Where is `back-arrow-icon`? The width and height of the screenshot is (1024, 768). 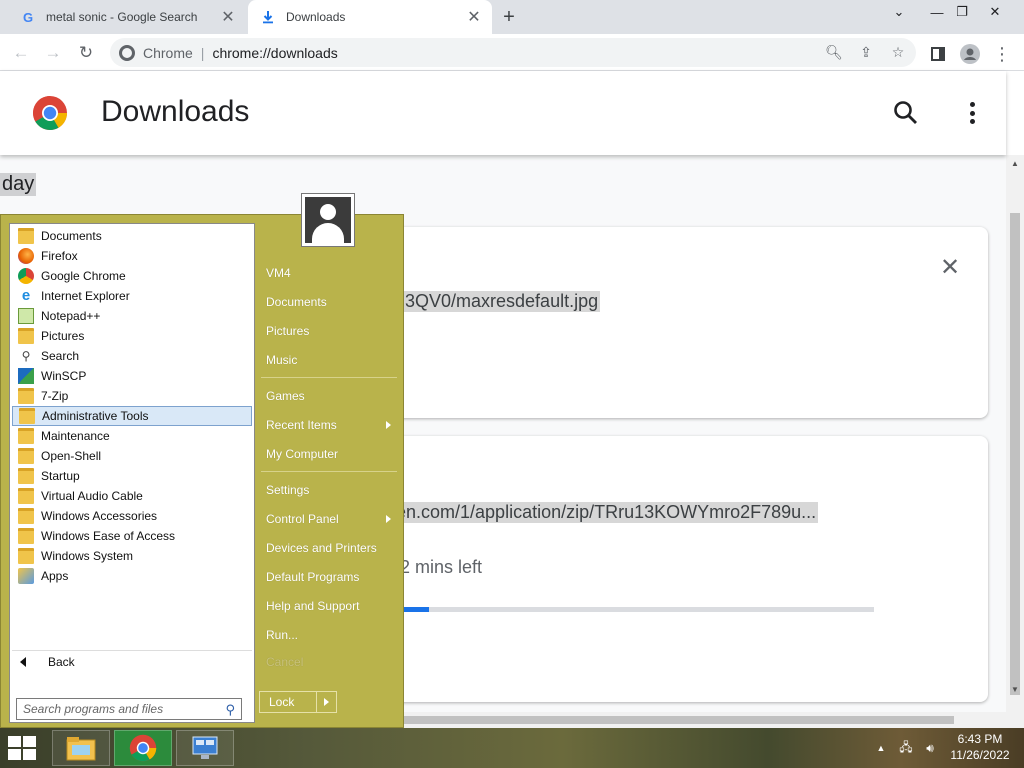 back-arrow-icon is located at coordinates (23, 661).